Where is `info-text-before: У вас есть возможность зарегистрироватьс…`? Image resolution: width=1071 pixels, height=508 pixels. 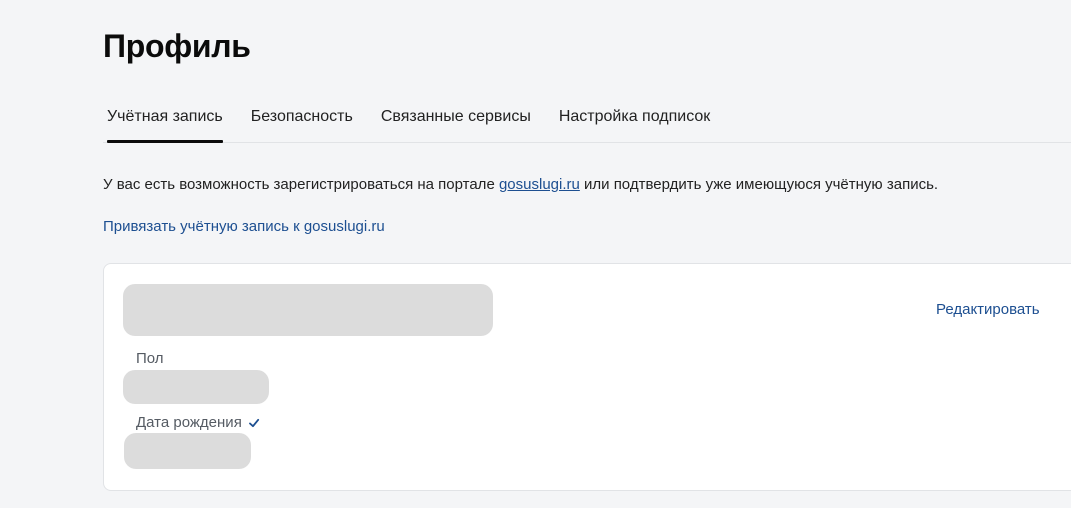 info-text-before: У вас есть возможность зарегистрироватьс… is located at coordinates (301, 184).